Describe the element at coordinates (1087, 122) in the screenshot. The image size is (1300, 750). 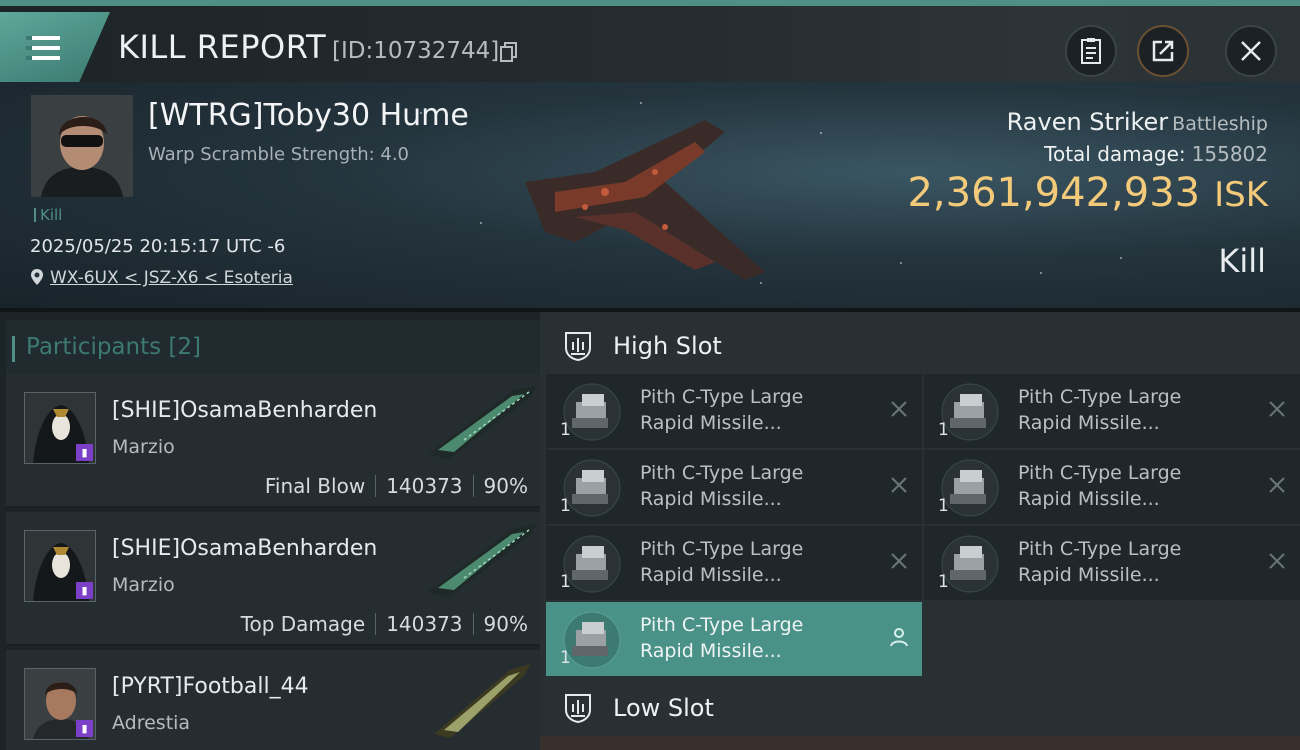
I see `ship-name-text: Raven Striker` at that location.